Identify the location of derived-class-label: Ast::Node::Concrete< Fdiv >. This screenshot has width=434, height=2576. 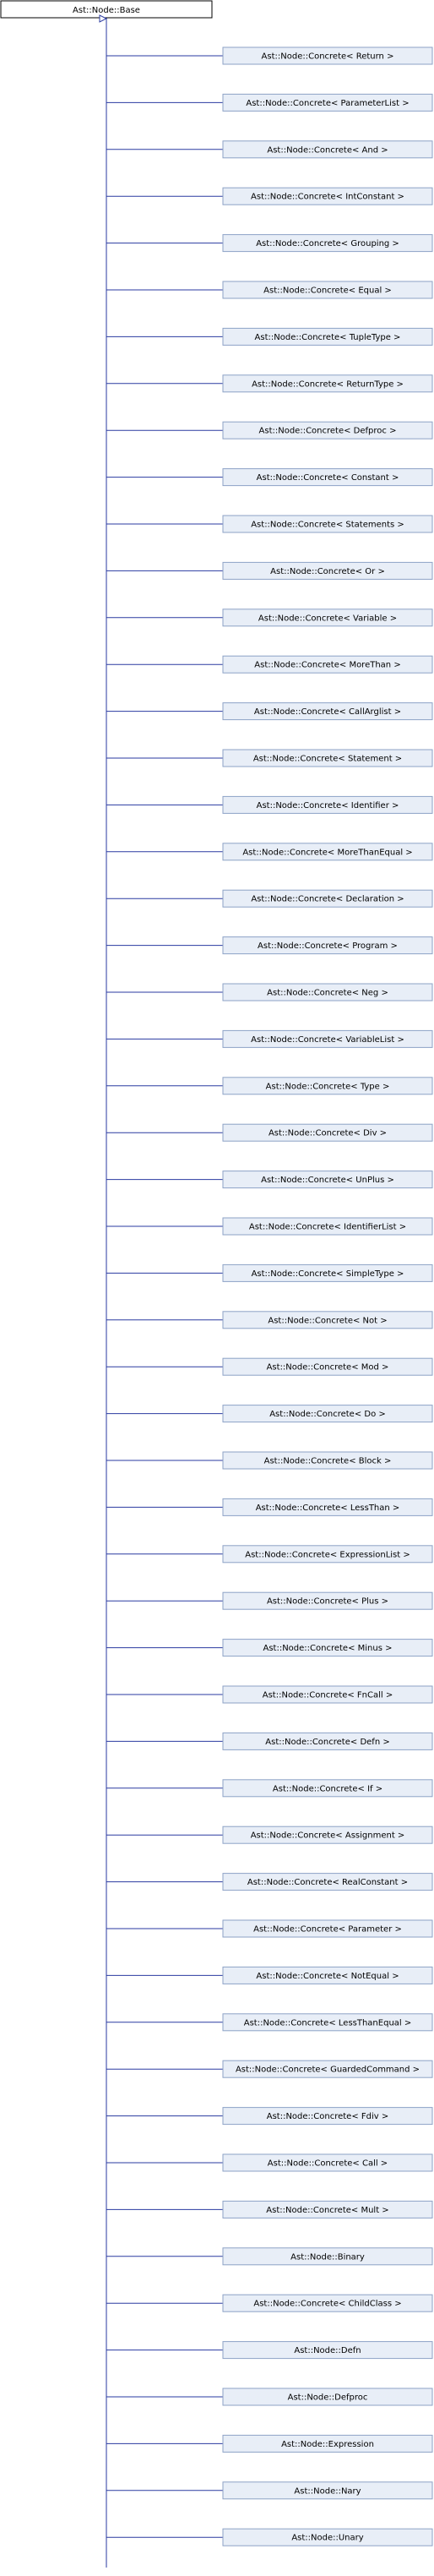
(328, 2116).